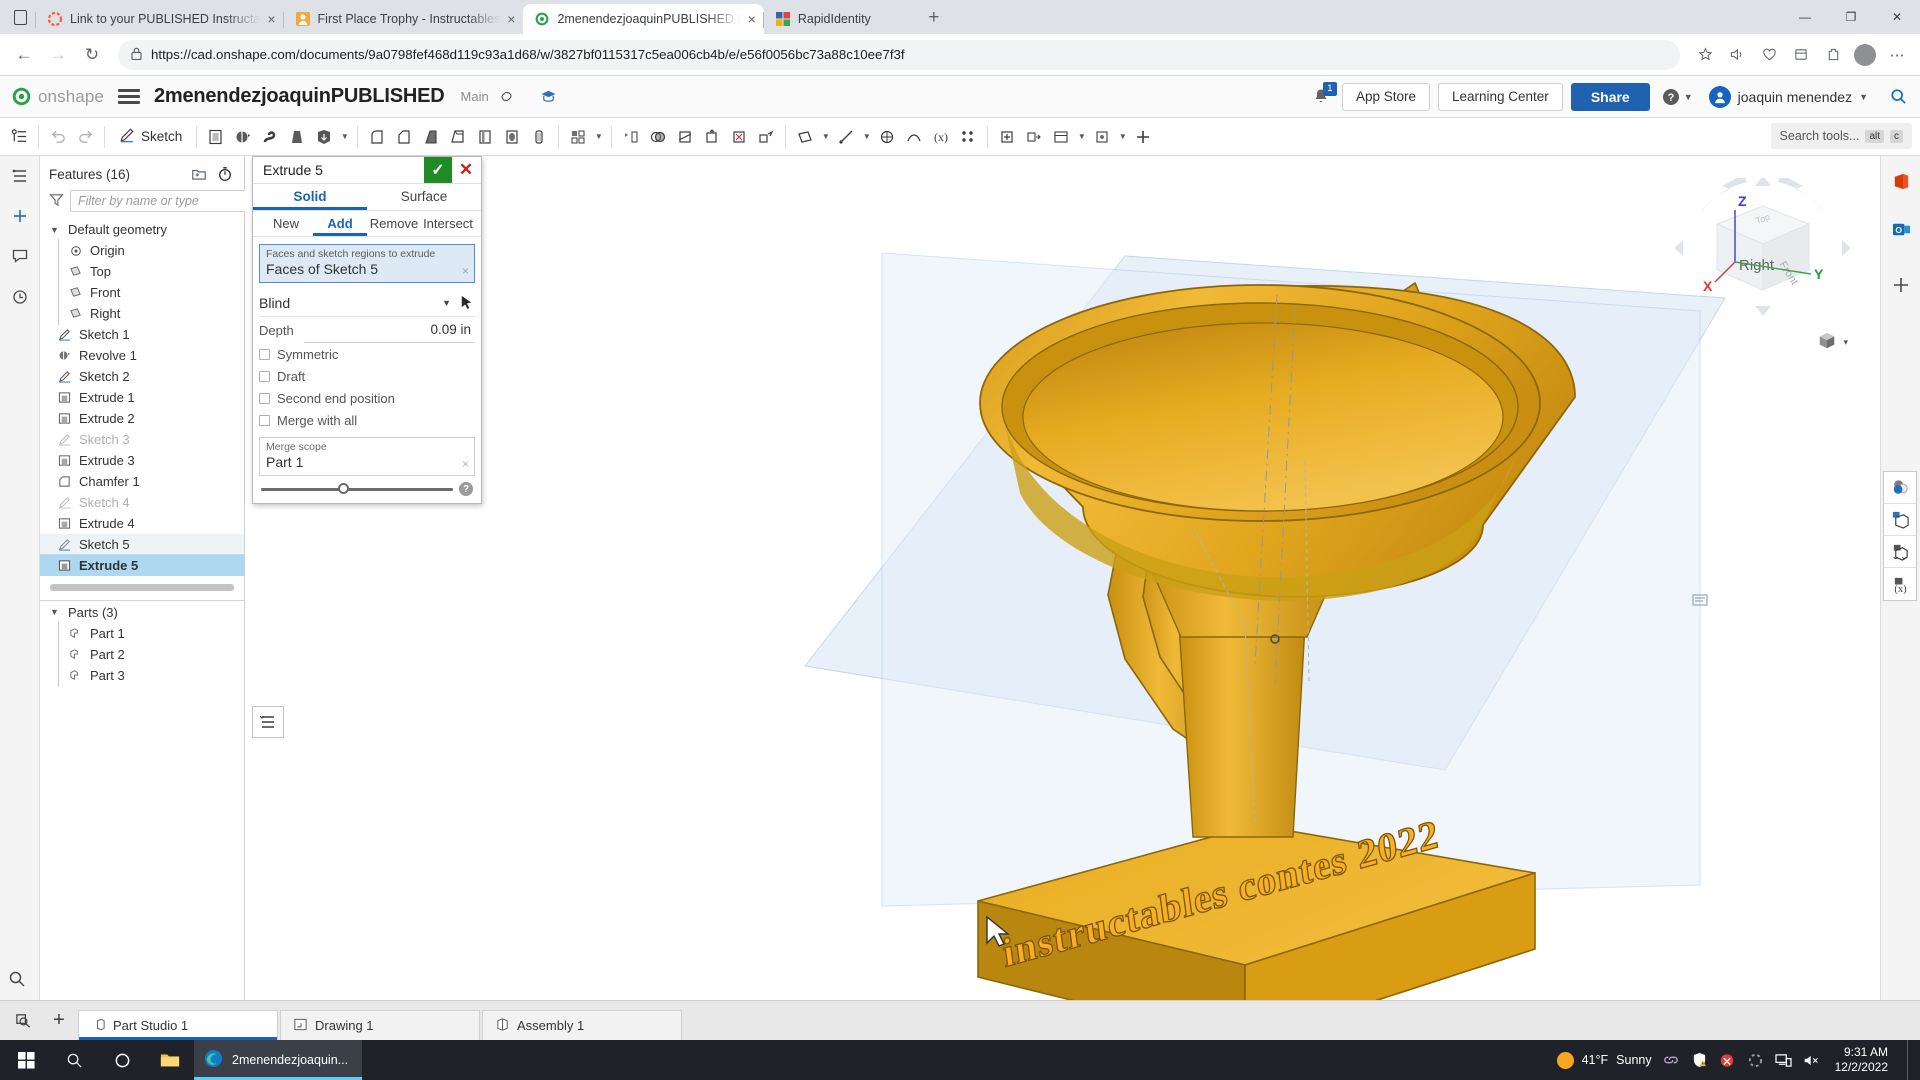  I want to click on comments-rail-icon, so click(20, 256).